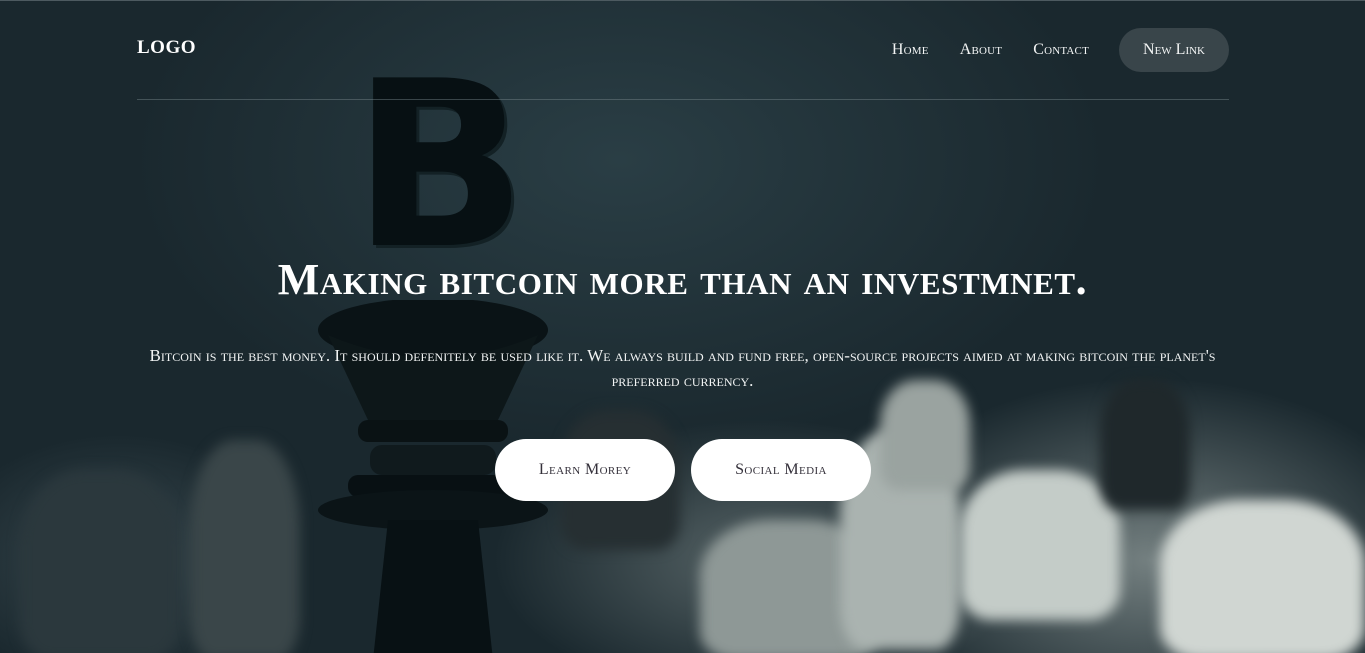  I want to click on header-divider, so click(683, 99).